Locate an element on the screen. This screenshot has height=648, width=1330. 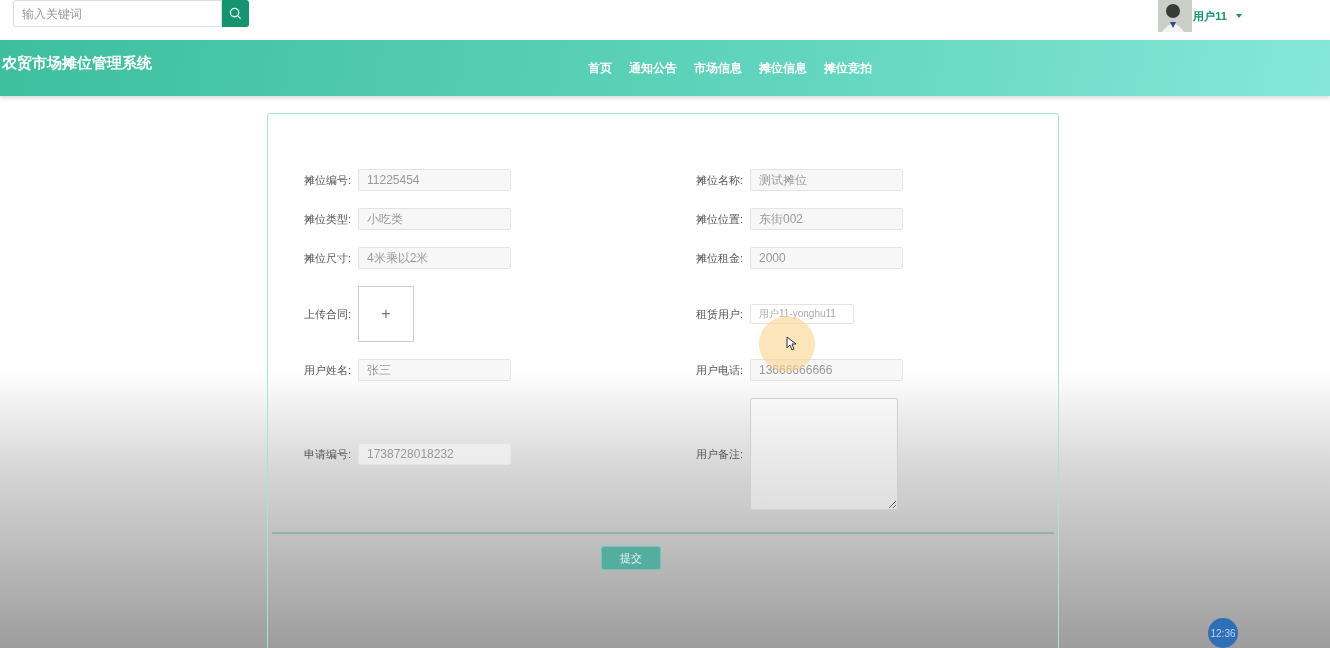
nav-link: 摊位信息 is located at coordinates (783, 77).